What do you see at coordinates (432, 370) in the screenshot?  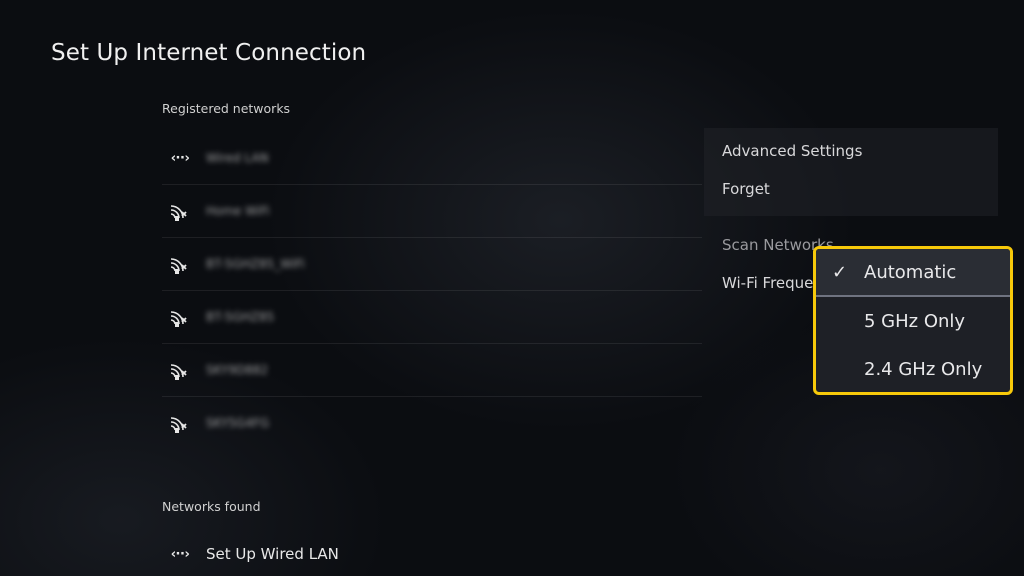 I see `network-row: SKY9D882` at bounding box center [432, 370].